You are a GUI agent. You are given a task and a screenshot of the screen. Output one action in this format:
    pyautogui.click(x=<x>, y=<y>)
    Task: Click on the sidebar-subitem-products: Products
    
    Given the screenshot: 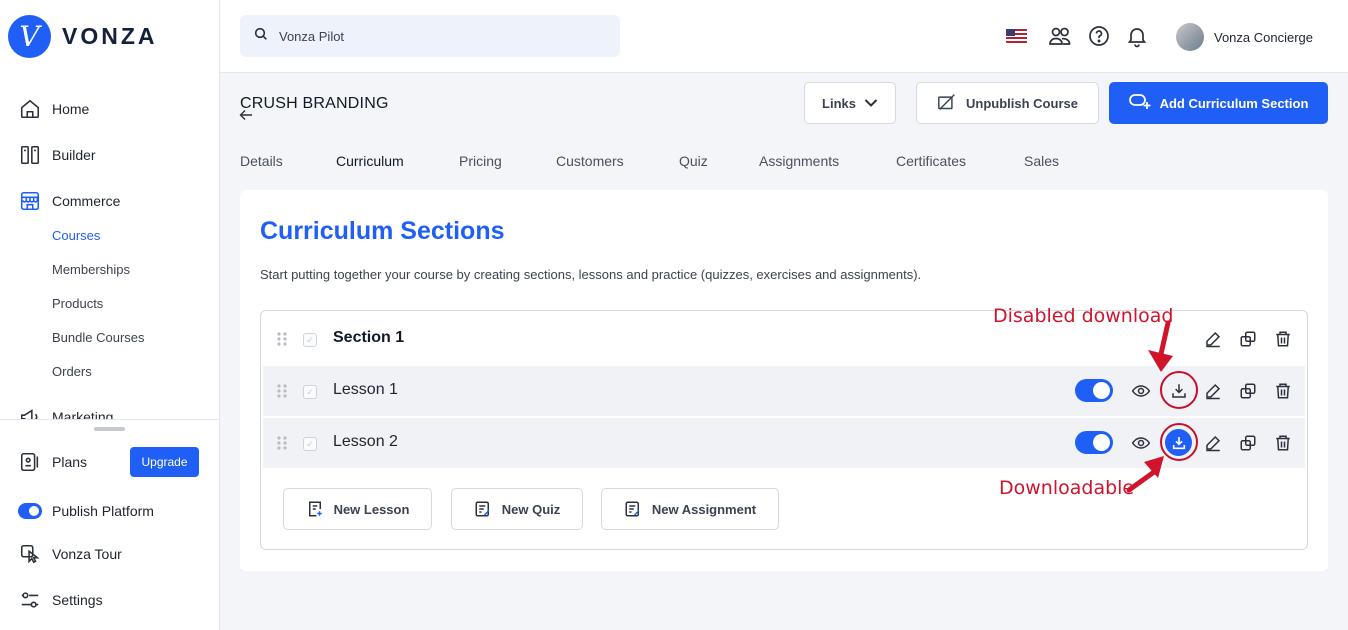 What is the action you would take?
    pyautogui.click(x=77, y=303)
    